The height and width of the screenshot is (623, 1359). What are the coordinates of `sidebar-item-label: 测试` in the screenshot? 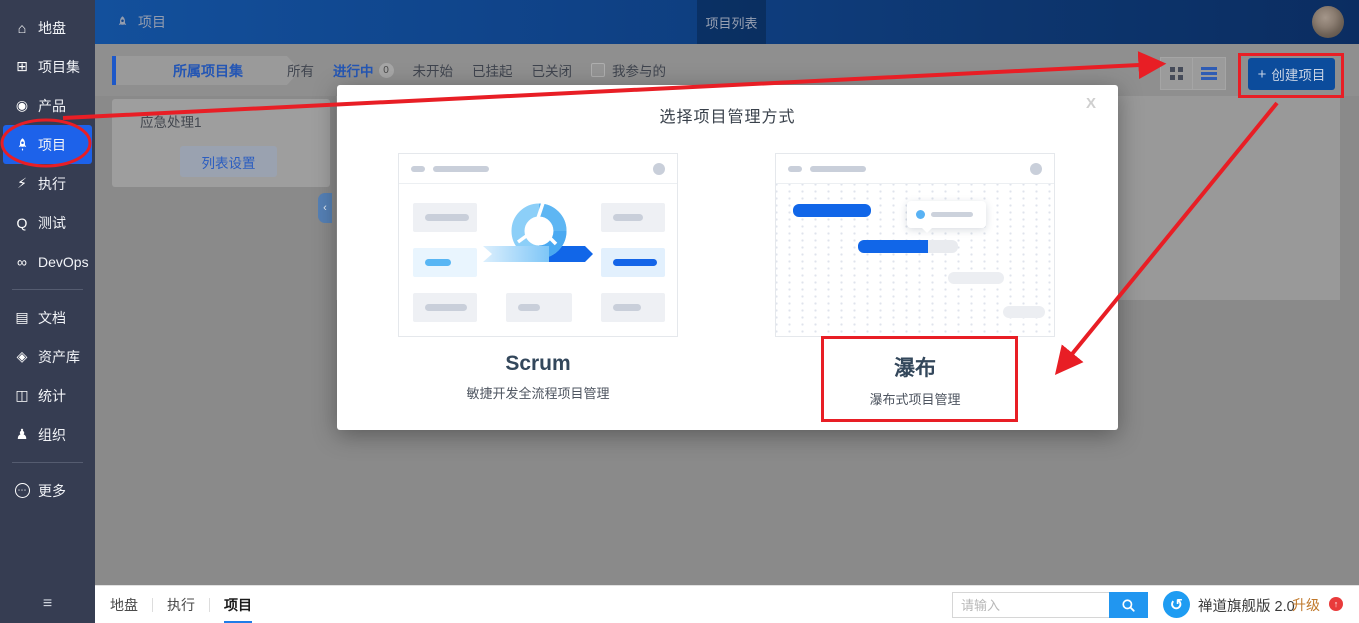 It's located at (52, 222).